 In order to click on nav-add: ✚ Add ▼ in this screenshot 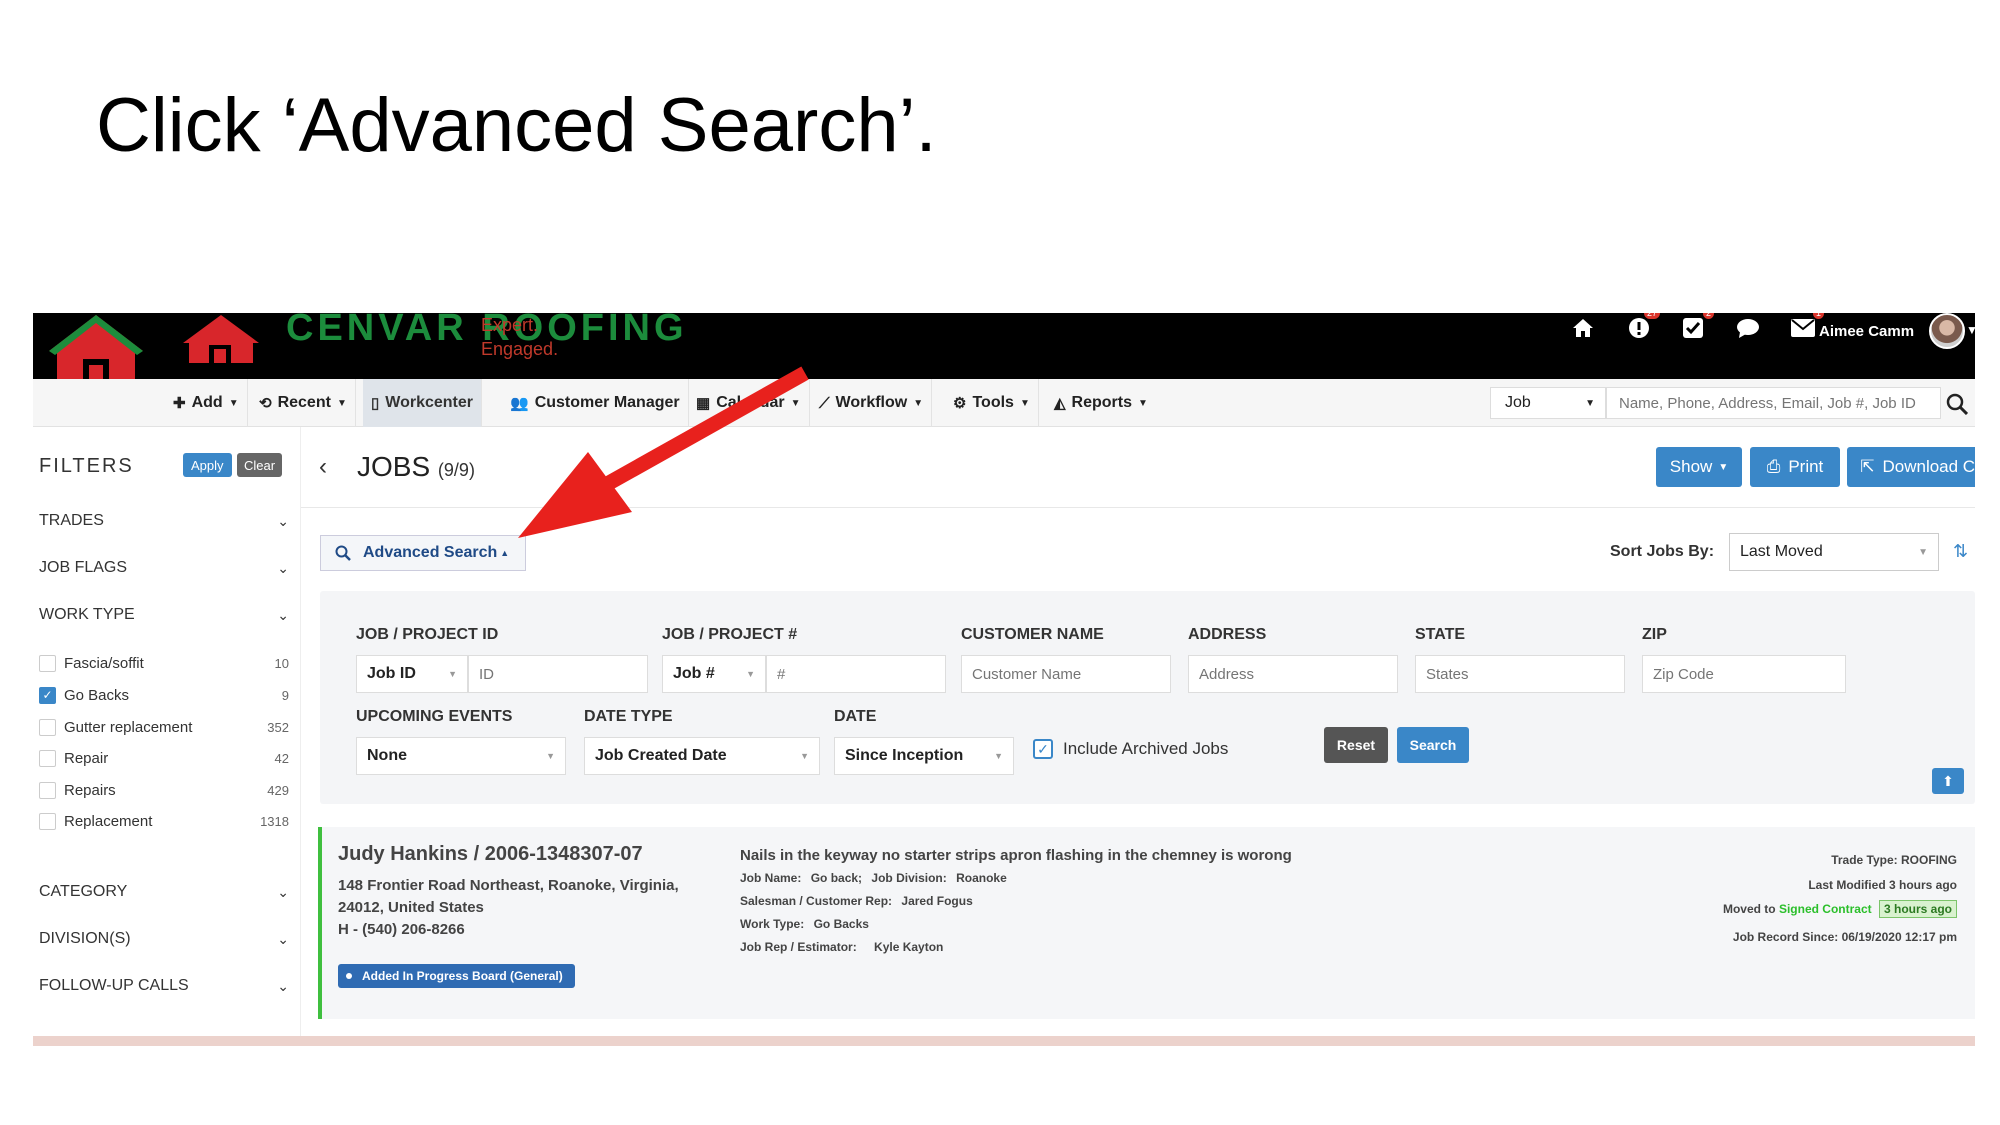, I will do `click(206, 403)`.